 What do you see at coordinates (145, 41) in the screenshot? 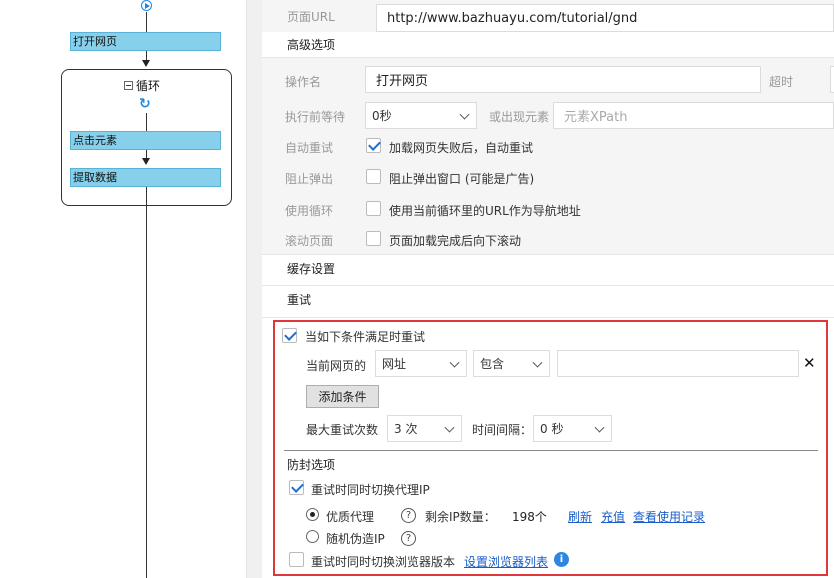
I see `node-open-page: 打开网页` at bounding box center [145, 41].